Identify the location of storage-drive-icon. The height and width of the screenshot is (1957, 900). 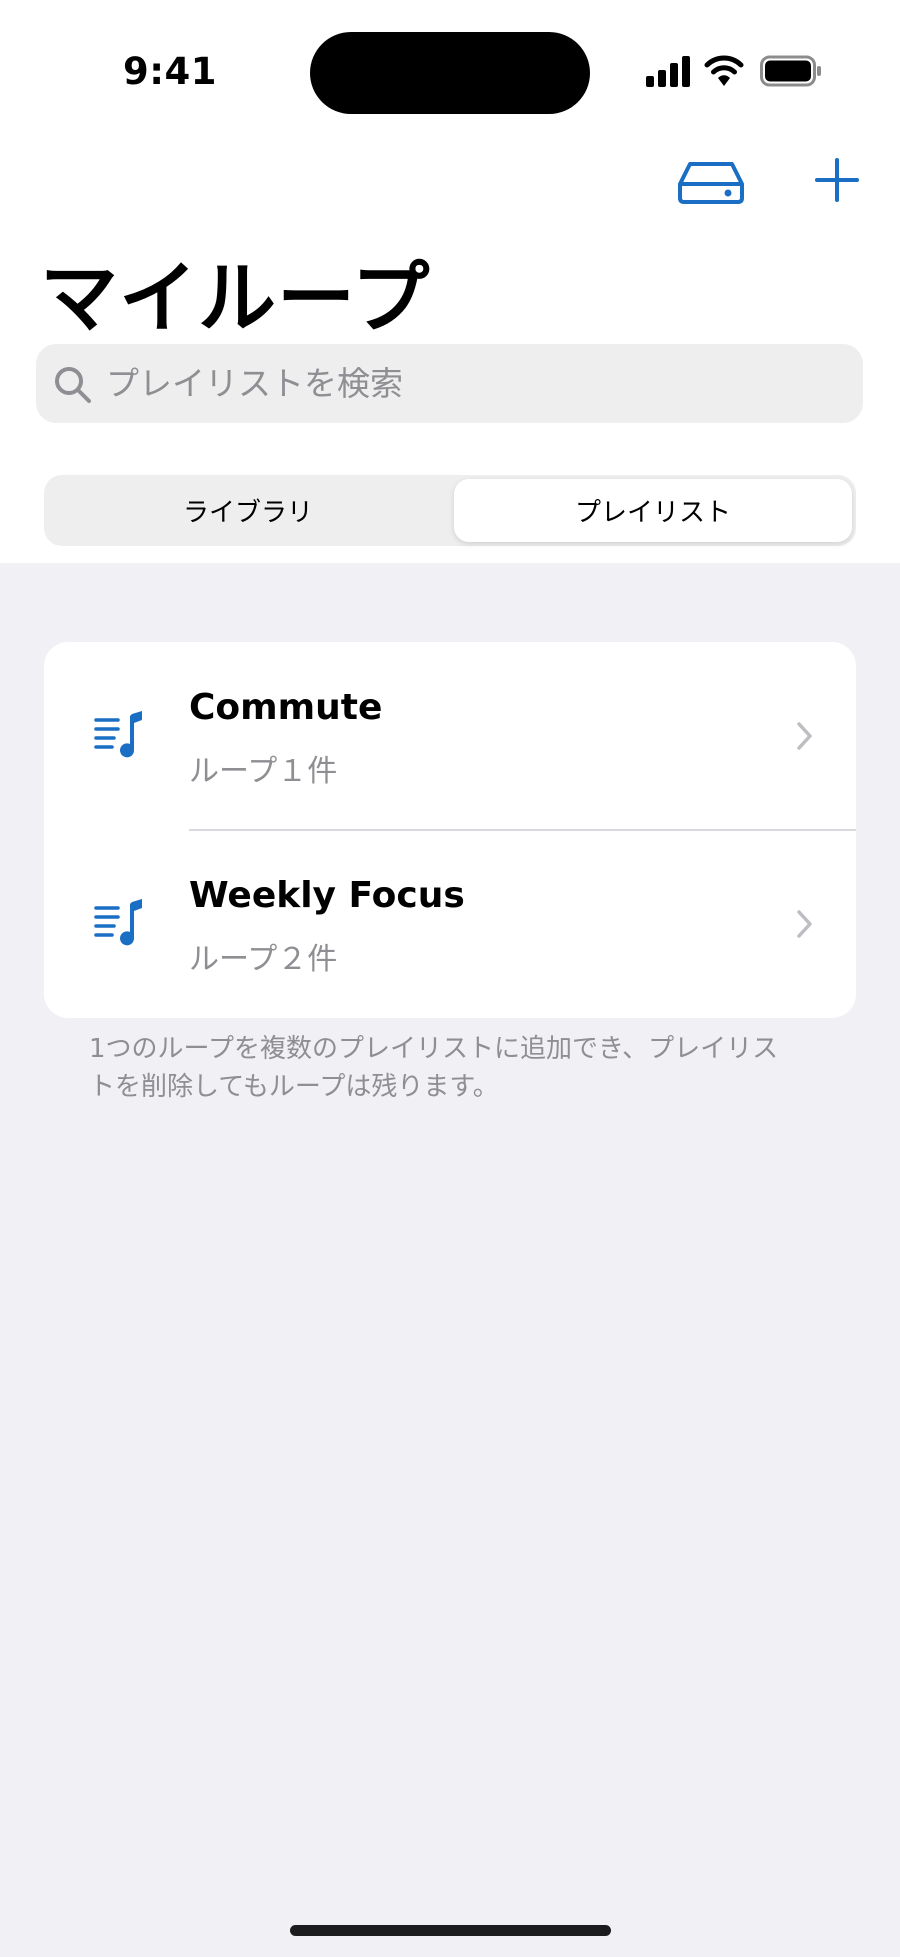
(711, 183).